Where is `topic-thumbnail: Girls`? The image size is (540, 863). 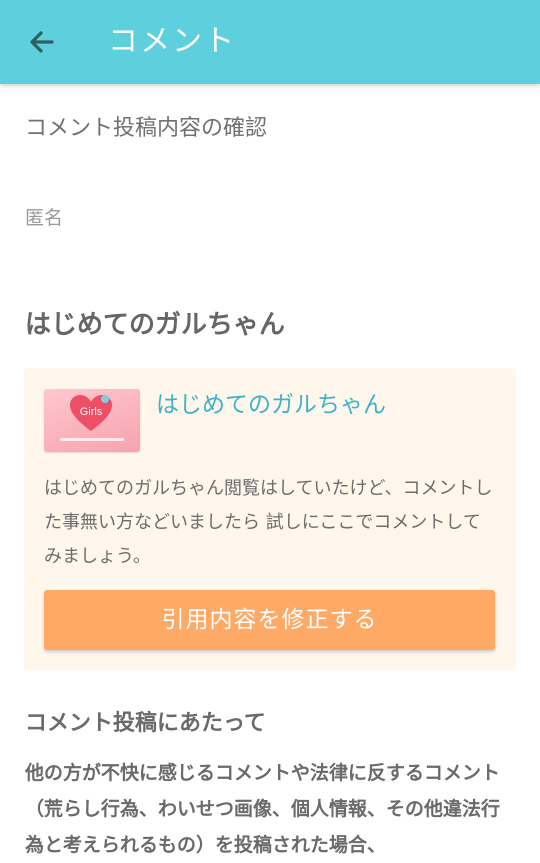 topic-thumbnail: Girls is located at coordinates (92, 420).